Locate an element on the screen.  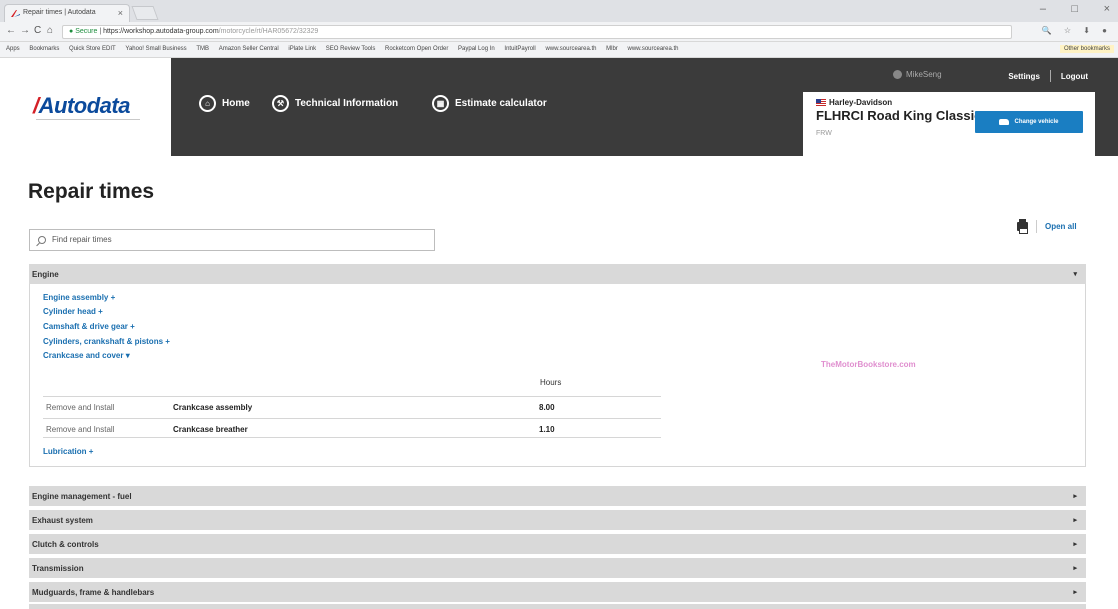
open-all-link: Open all is located at coordinates (1061, 226).